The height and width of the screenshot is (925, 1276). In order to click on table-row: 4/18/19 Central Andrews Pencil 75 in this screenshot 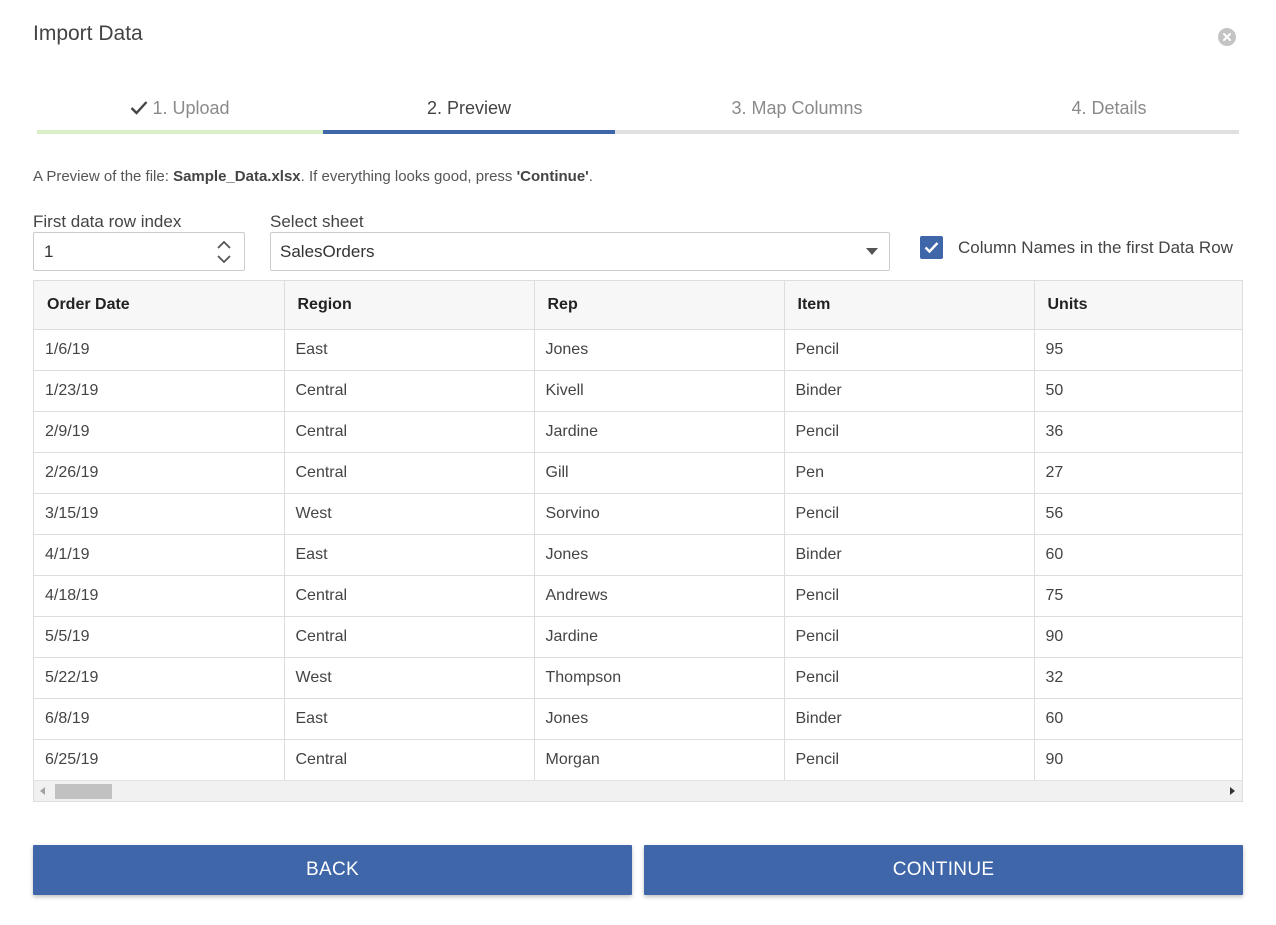, I will do `click(638, 596)`.